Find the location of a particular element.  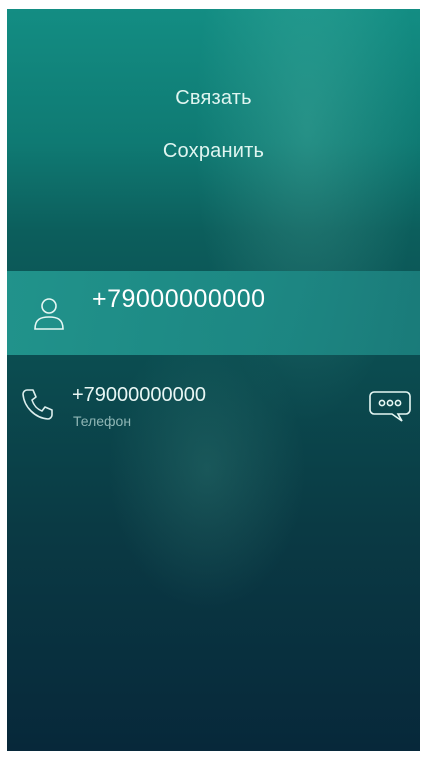

phone-type-label: Телефон is located at coordinates (102, 421).